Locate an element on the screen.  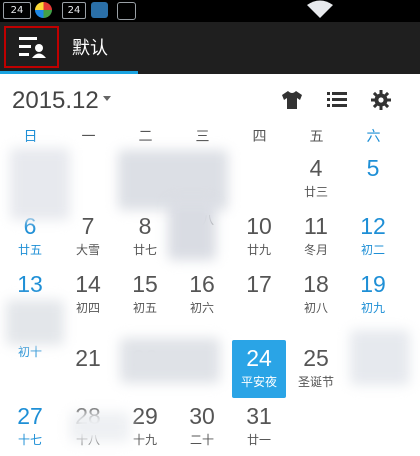
calendar-day: 17 is located at coordinates (259, 295).